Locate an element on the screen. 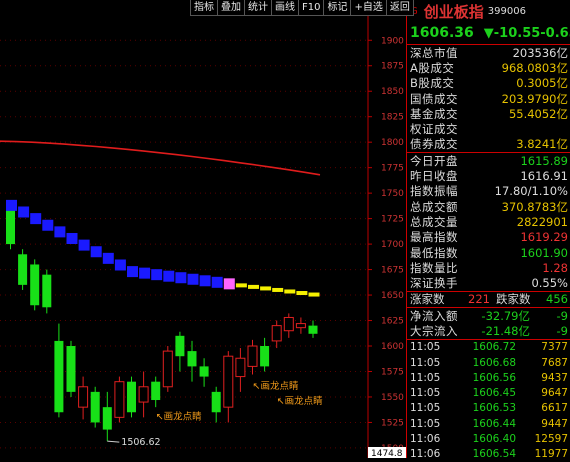  axis-tick-label: 1650 is located at coordinates (392, 296).